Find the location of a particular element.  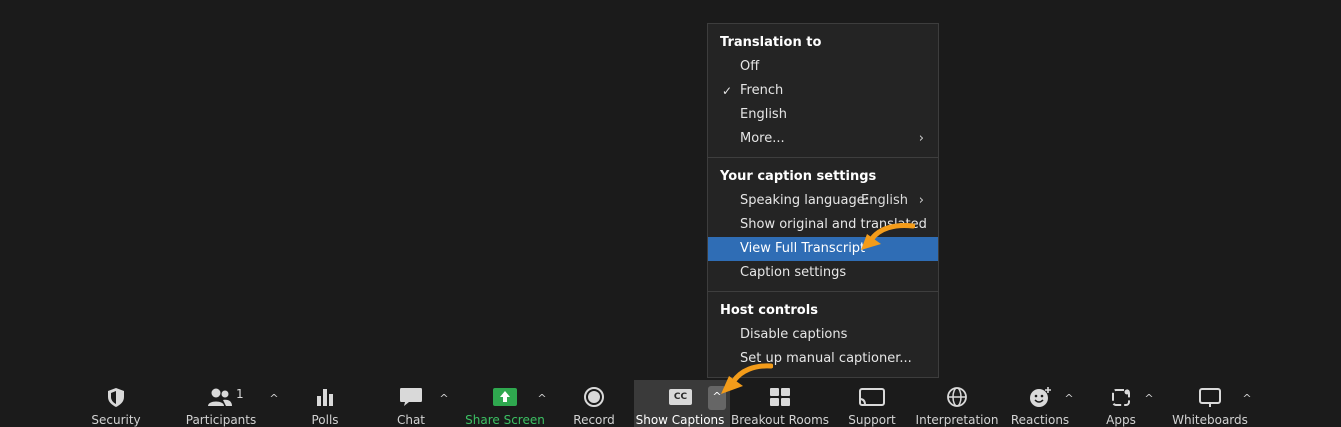

chat-icon is located at coordinates (411, 397).